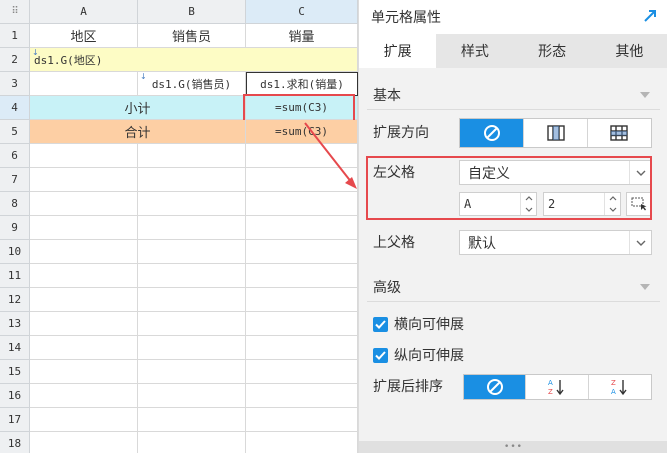 The height and width of the screenshot is (453, 667). Describe the element at coordinates (495, 387) in the screenshot. I see `sort-none-button` at that location.